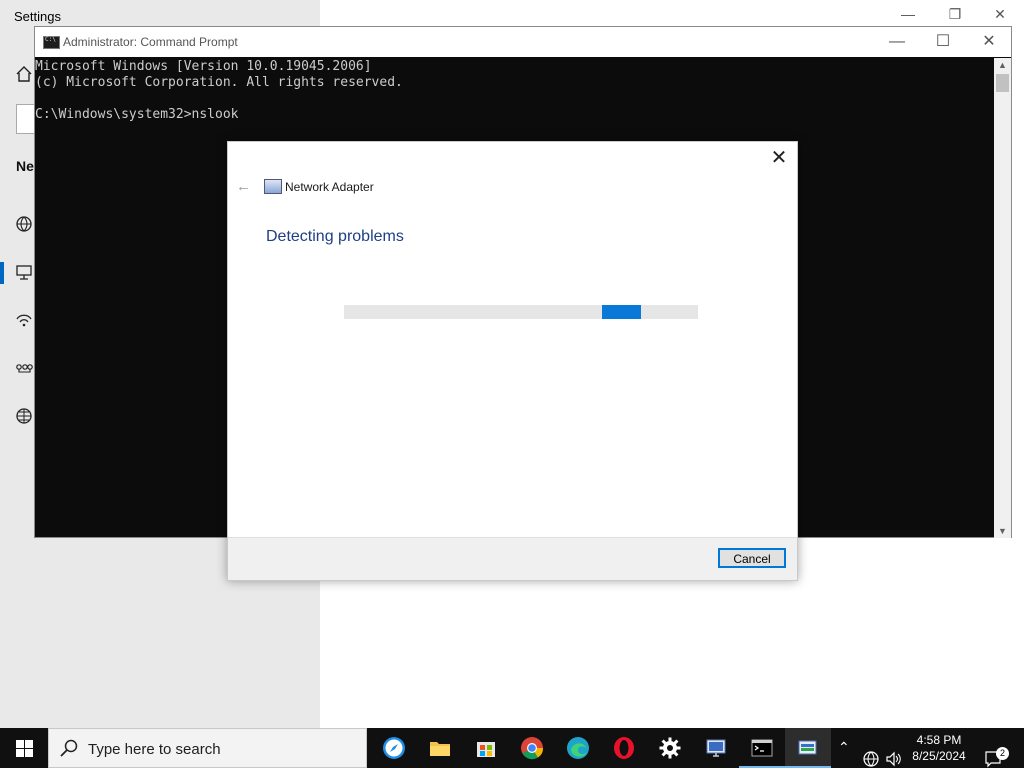 This screenshot has width=1024, height=779. What do you see at coordinates (808, 748) in the screenshot?
I see `troubleshooter-icon` at bounding box center [808, 748].